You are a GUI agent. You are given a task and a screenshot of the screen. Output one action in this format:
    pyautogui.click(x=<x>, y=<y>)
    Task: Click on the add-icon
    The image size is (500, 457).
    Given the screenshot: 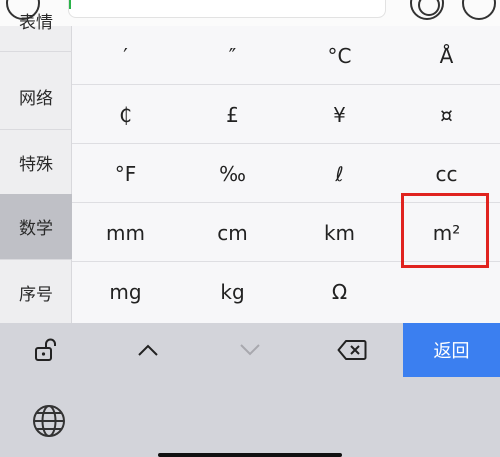 What is the action you would take?
    pyautogui.click(x=479, y=10)
    